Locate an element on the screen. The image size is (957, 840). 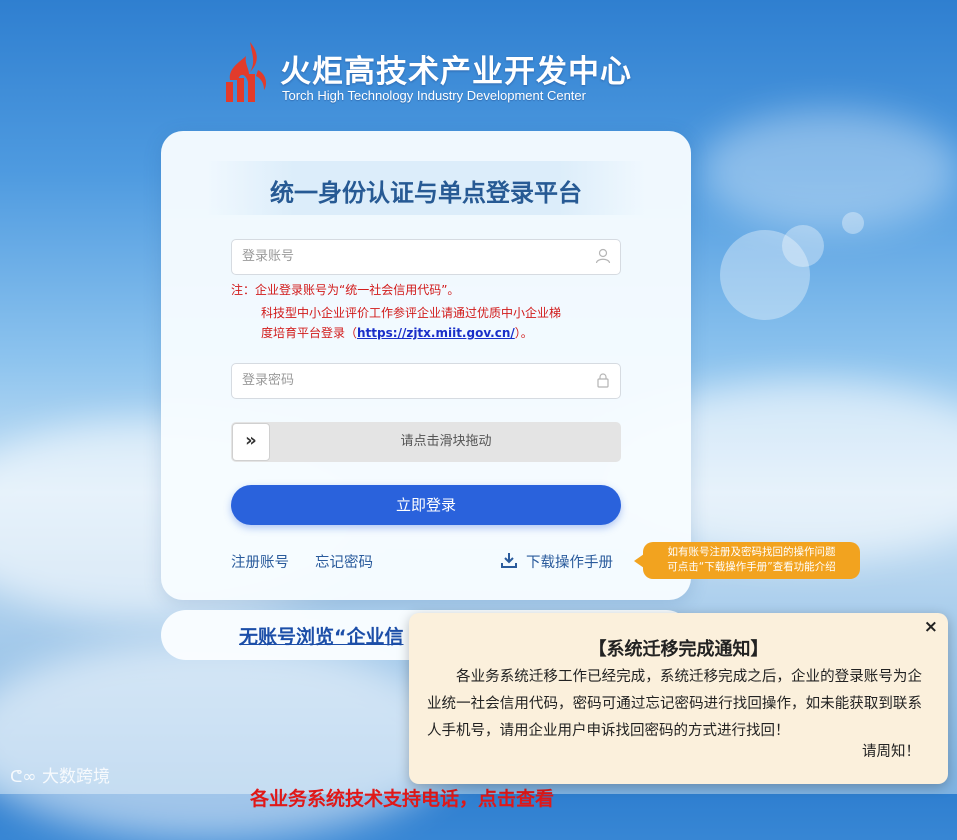
account-field is located at coordinates (426, 257).